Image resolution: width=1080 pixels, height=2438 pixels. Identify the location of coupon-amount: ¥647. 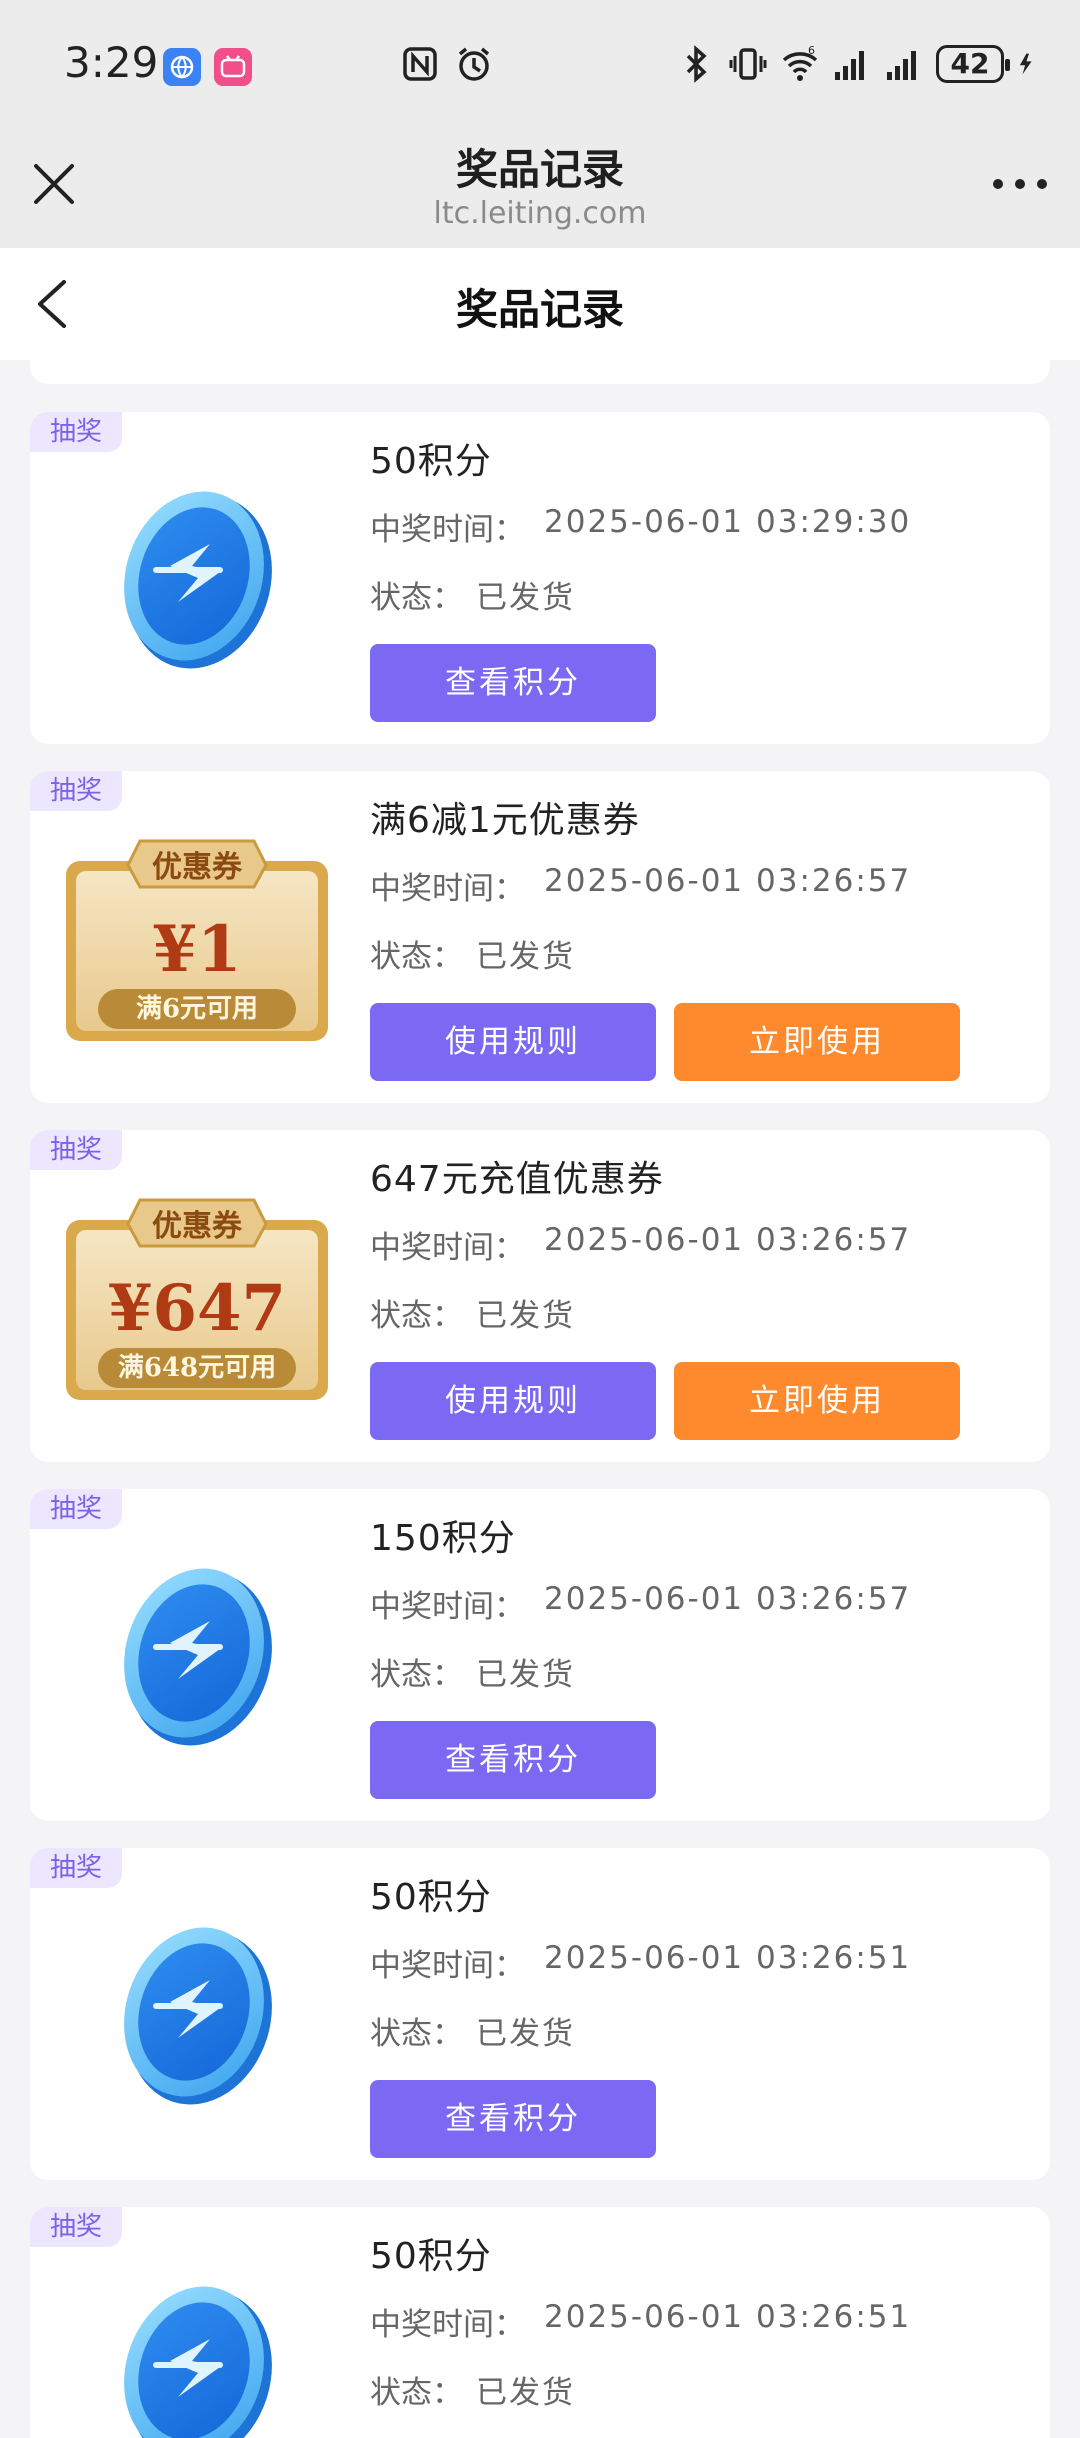
(197, 1308).